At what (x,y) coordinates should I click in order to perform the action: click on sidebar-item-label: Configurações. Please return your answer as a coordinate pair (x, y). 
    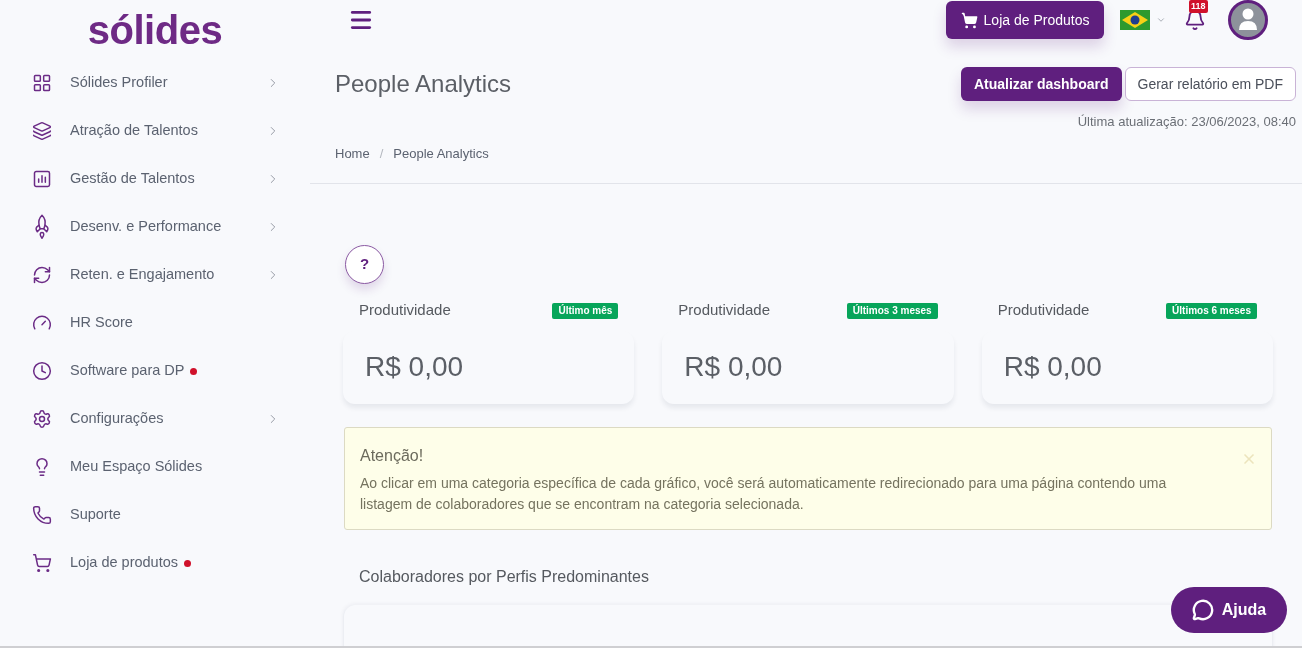
    Looking at the image, I should click on (117, 419).